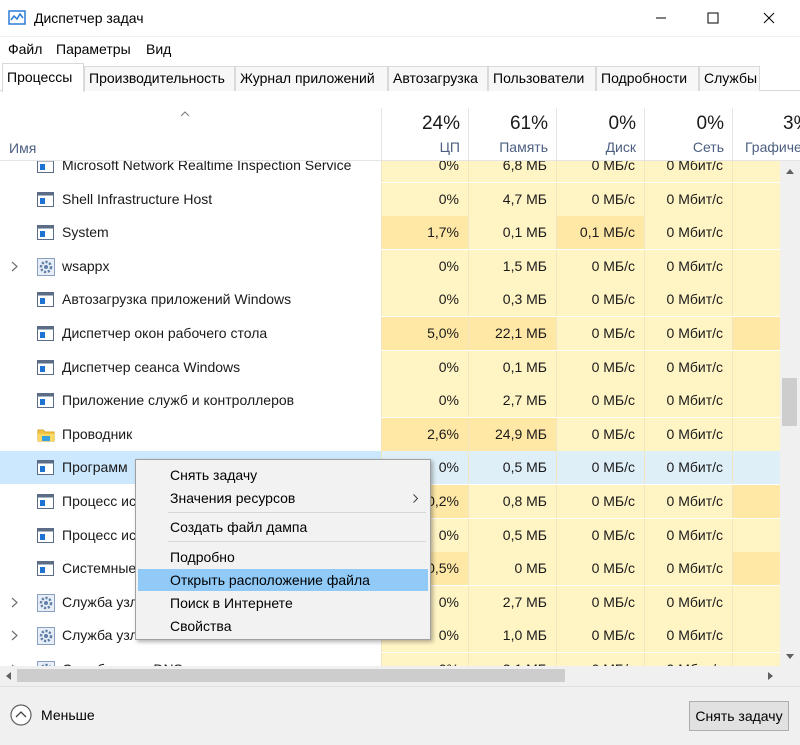 This screenshot has height=745, width=800. What do you see at coordinates (390, 266) in the screenshot?
I see `table-row: wsappx 0% 1,5 МБ 0 МБ/с 0 Мбит/с` at bounding box center [390, 266].